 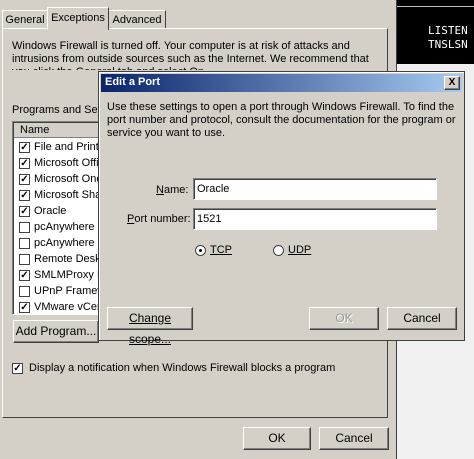 What do you see at coordinates (69, 163) in the screenshot?
I see `program-label: Microsoft Offic` at bounding box center [69, 163].